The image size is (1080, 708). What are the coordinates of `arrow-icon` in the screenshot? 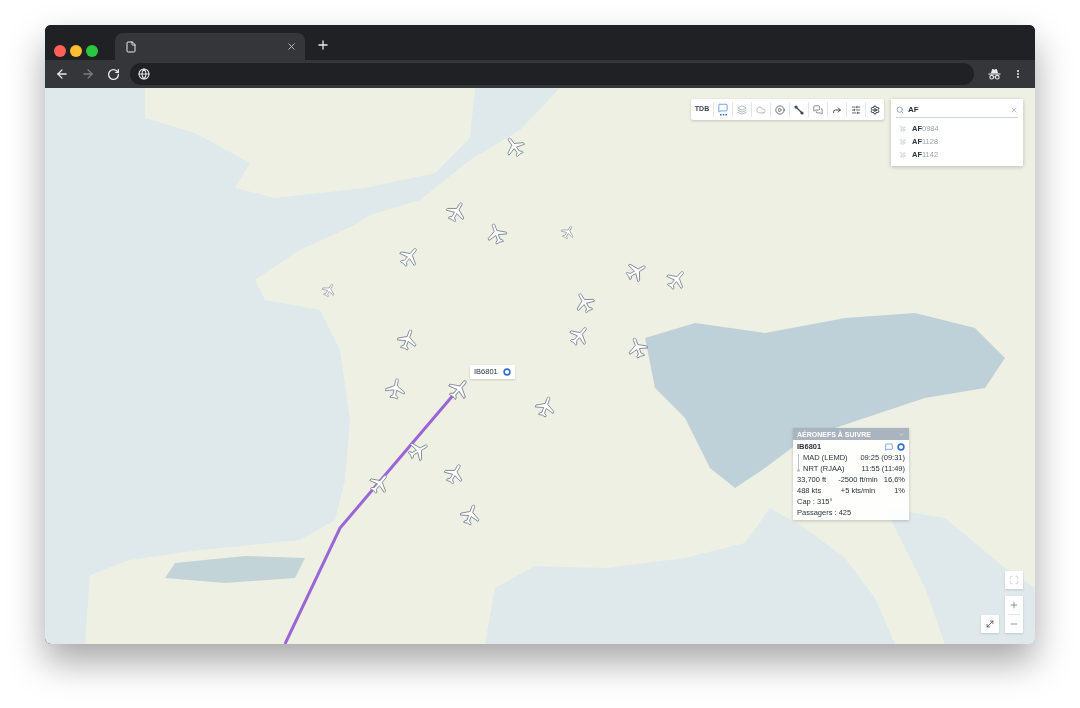 It's located at (837, 109).